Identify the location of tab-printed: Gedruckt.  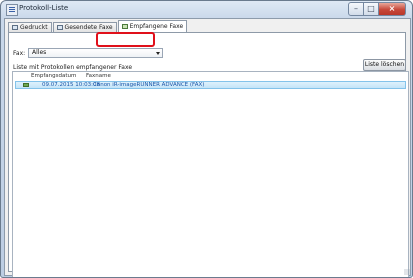
(30, 27).